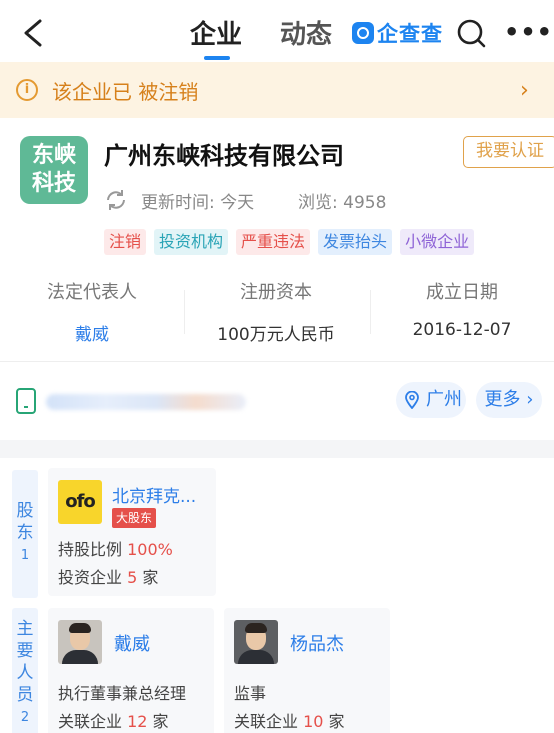 This screenshot has height=733, width=554. Describe the element at coordinates (313, 721) in the screenshot. I see `related-value: 10` at that location.